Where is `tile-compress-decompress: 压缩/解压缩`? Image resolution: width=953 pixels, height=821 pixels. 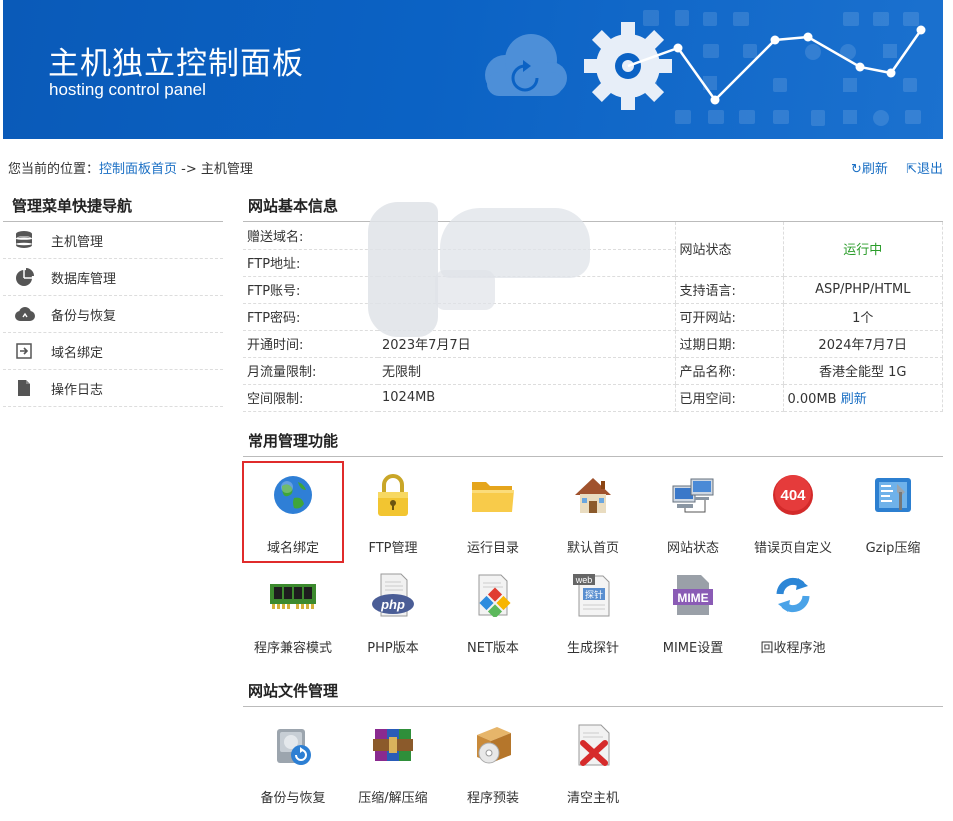
tile-compress-decompress: 压缩/解压缩 is located at coordinates (393, 762).